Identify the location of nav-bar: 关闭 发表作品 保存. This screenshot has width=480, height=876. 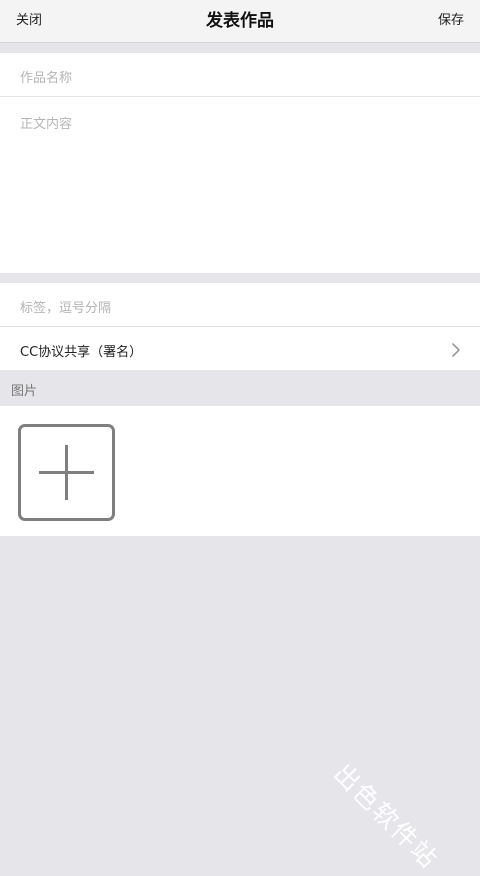
(240, 21).